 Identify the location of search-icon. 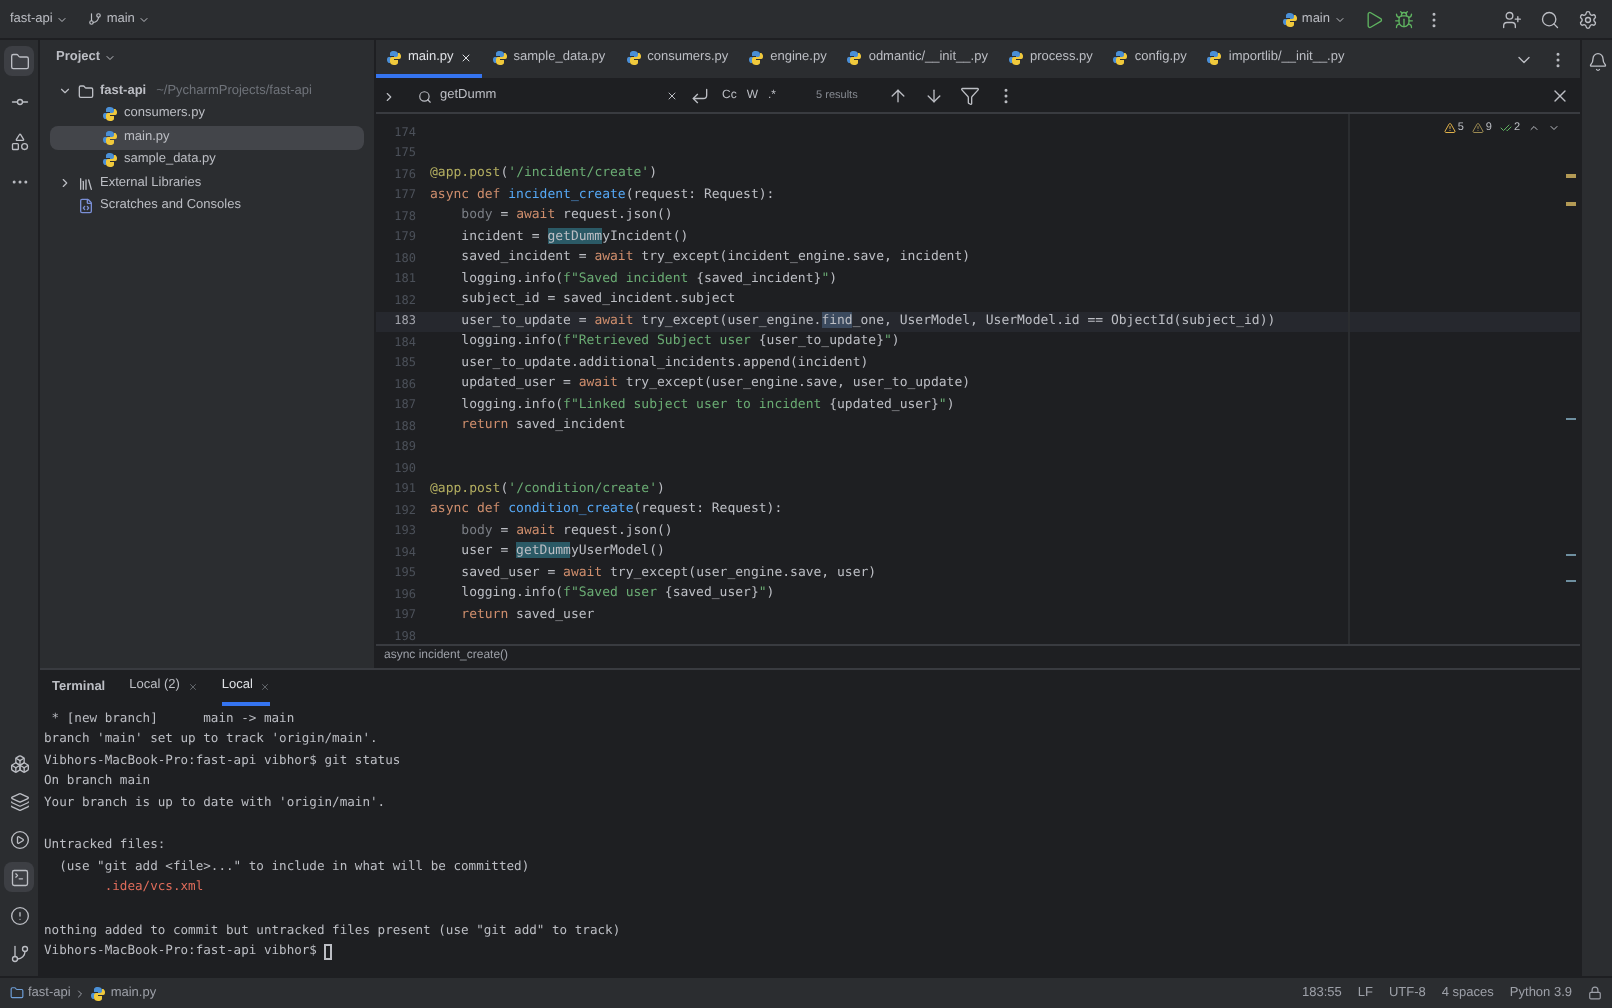
(425, 96).